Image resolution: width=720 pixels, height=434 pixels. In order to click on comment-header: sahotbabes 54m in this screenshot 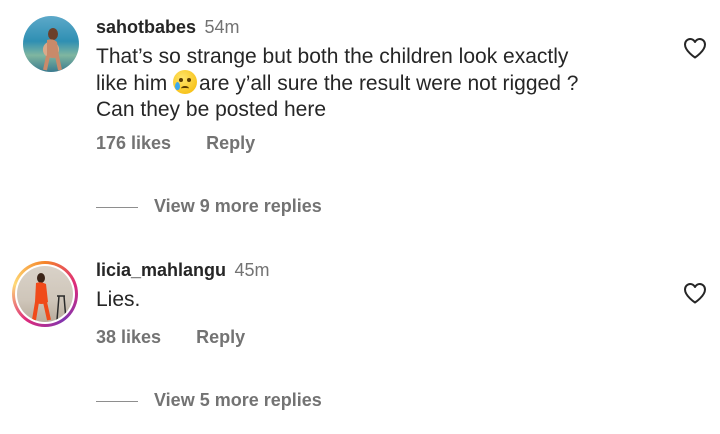, I will do `click(168, 27)`.